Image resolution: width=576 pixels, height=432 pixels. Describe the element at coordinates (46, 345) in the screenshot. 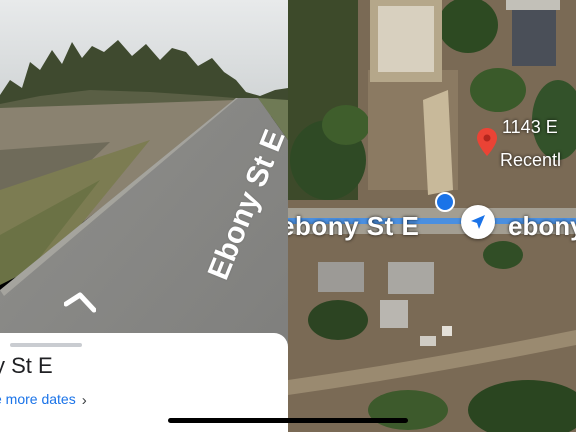

I see `drag-handle` at that location.